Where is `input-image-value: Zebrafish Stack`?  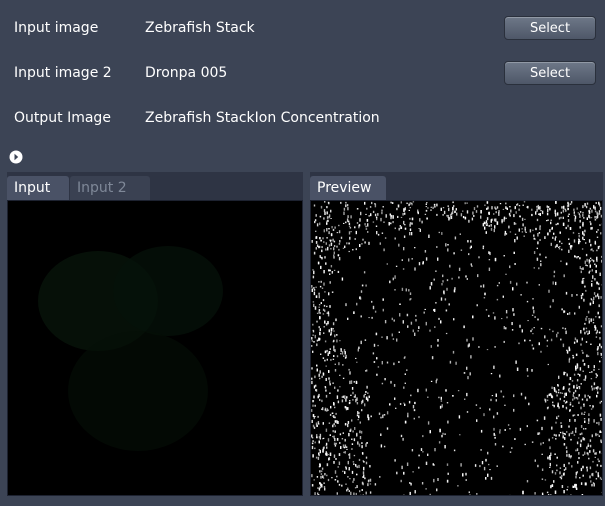
input-image-value: Zebrafish Stack is located at coordinates (200, 28).